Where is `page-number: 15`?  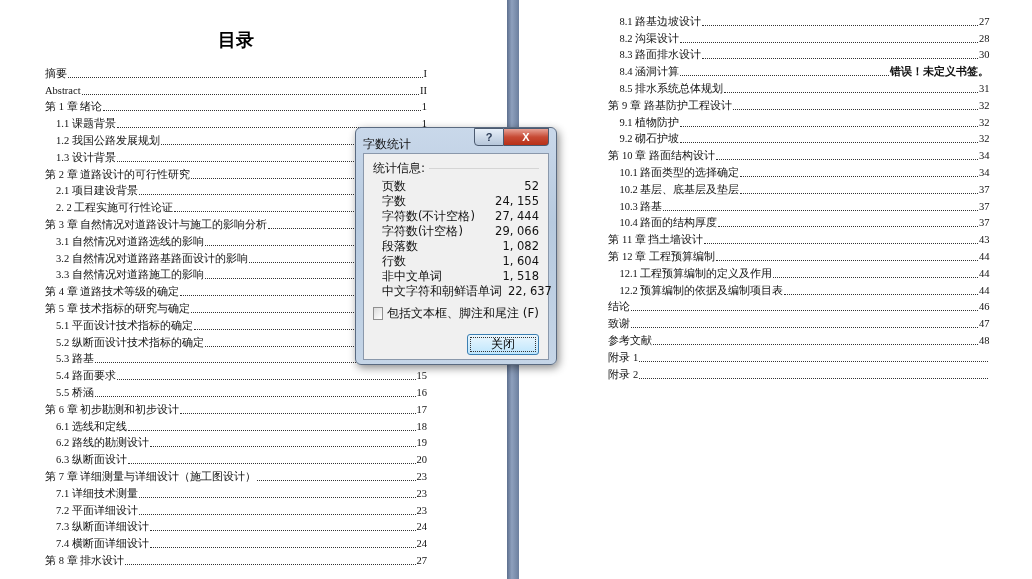
page-number: 15 is located at coordinates (421, 376).